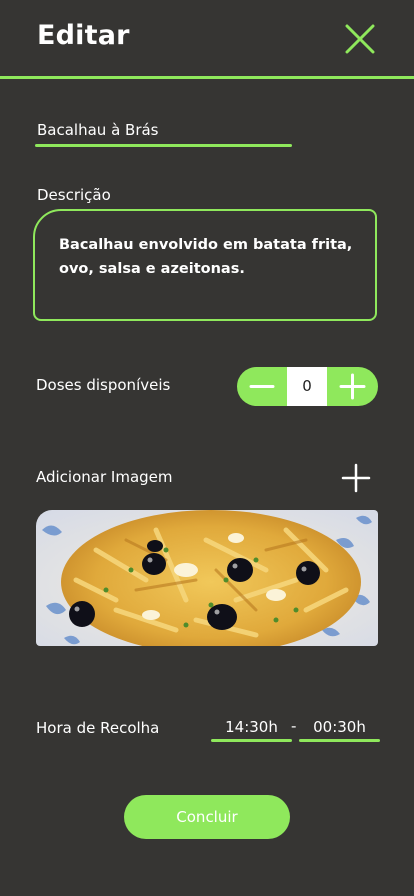  Describe the element at coordinates (98, 728) in the screenshot. I see `pickup-time-label: Hora de Recolha` at that location.